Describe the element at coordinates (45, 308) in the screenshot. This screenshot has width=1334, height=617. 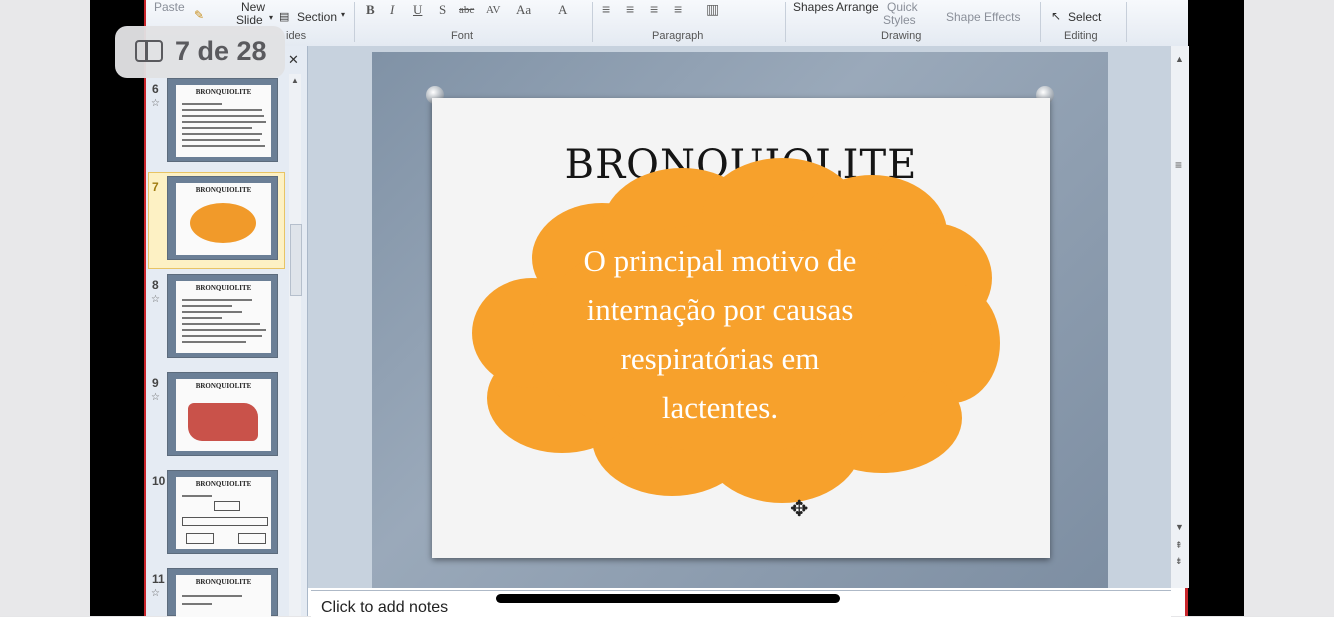
I see `left-margin` at that location.